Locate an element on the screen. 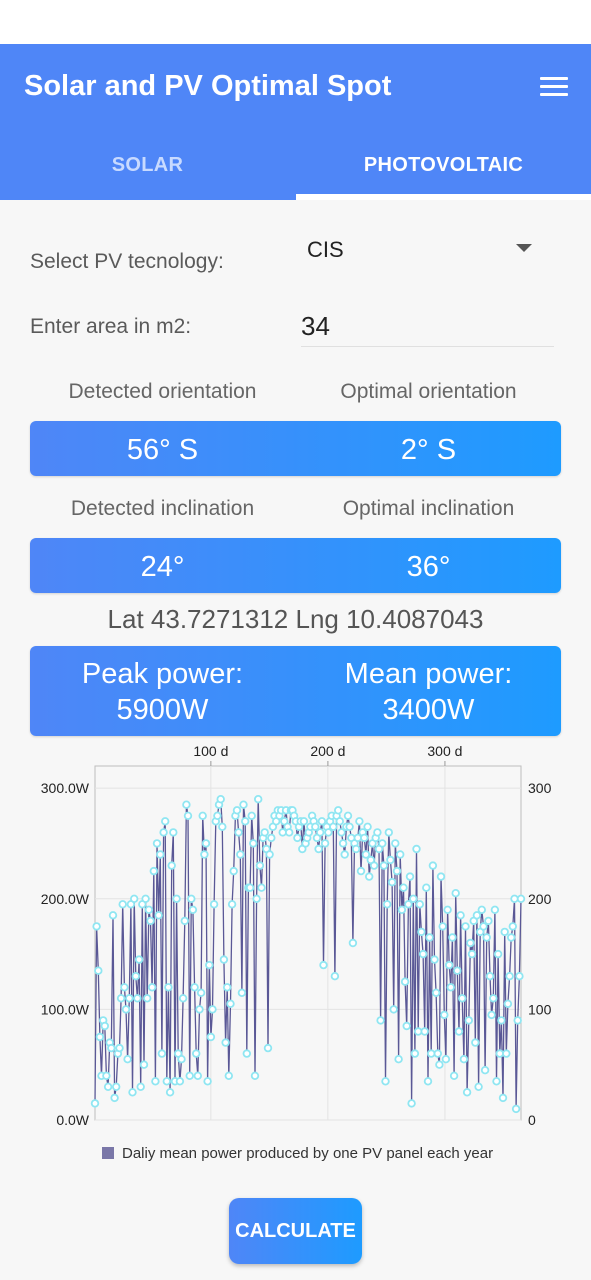 Image resolution: width=591 pixels, height=1280 pixels. tab-photovoltaic: PHOTOVOLTAIC is located at coordinates (443, 164).